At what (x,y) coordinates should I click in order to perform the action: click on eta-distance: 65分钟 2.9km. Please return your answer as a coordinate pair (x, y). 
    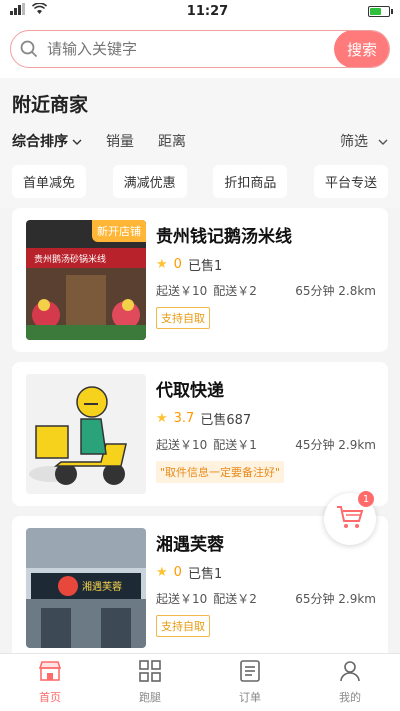
    Looking at the image, I should click on (335, 599).